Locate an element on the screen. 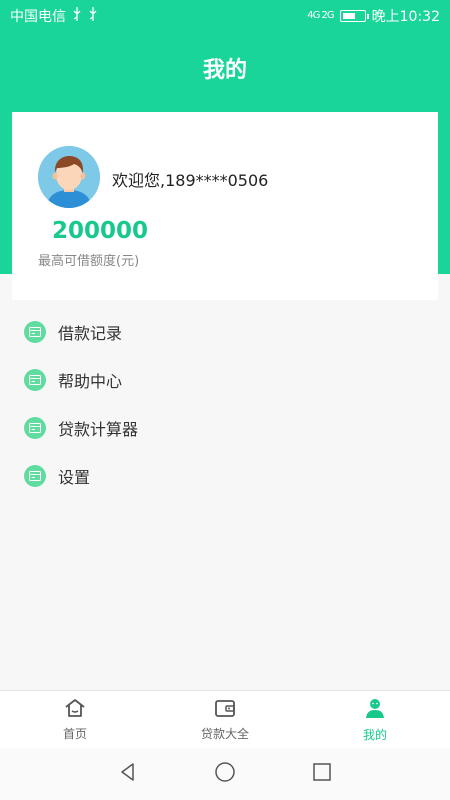 The height and width of the screenshot is (800, 450). tab-mine: 我的 is located at coordinates (375, 719).